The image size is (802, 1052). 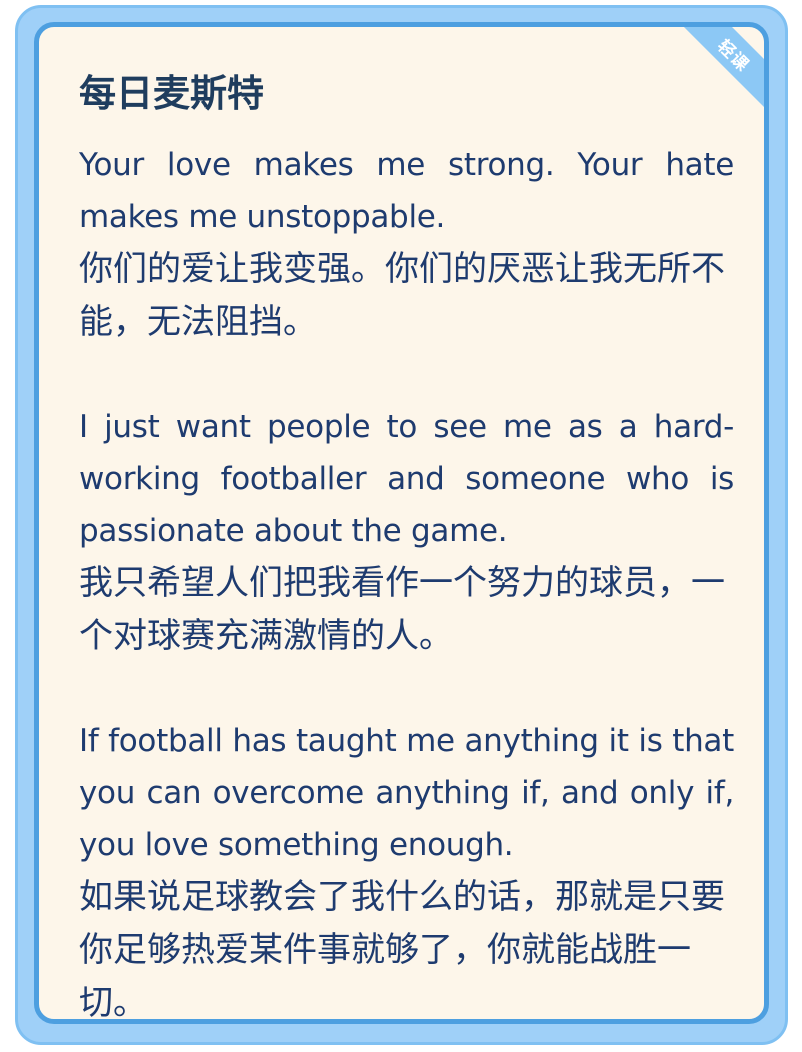 What do you see at coordinates (720, 69) in the screenshot?
I see `corner-tag-badge: 轻课` at bounding box center [720, 69].